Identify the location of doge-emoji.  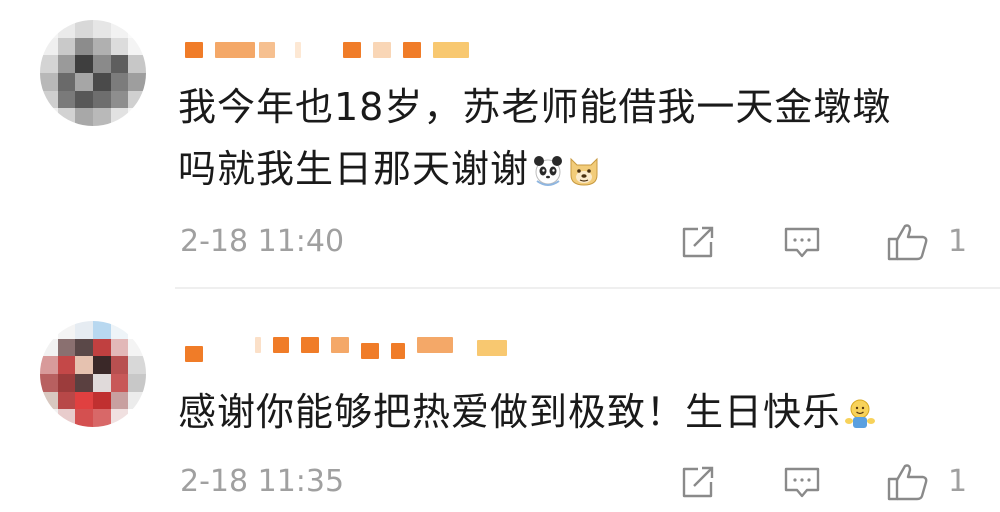
(584, 171).